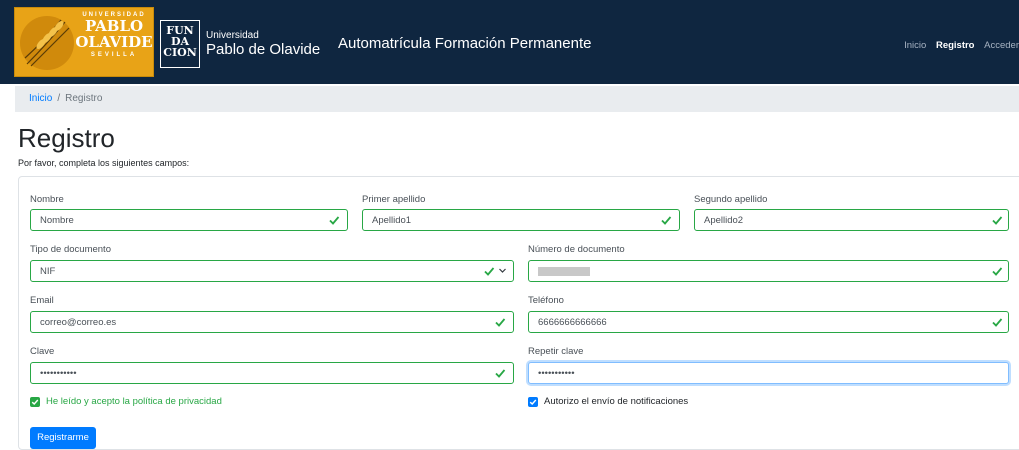 This screenshot has height=450, width=1019. Describe the element at coordinates (768, 322) in the screenshot. I see `telefono-input: 6666666666666` at that location.